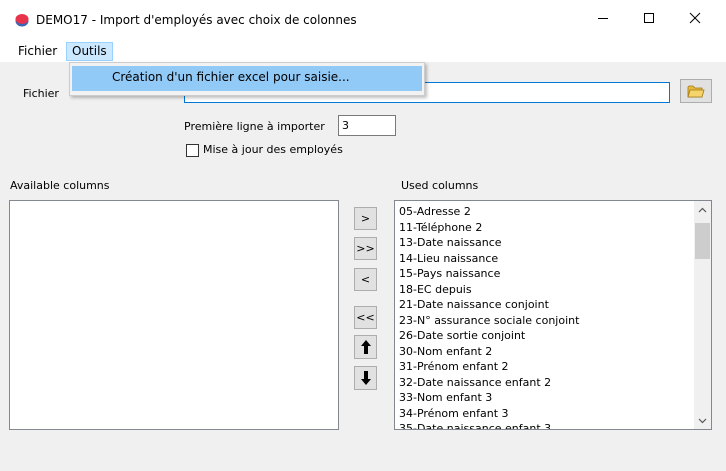  I want to click on remove-column-button: <, so click(365, 279).